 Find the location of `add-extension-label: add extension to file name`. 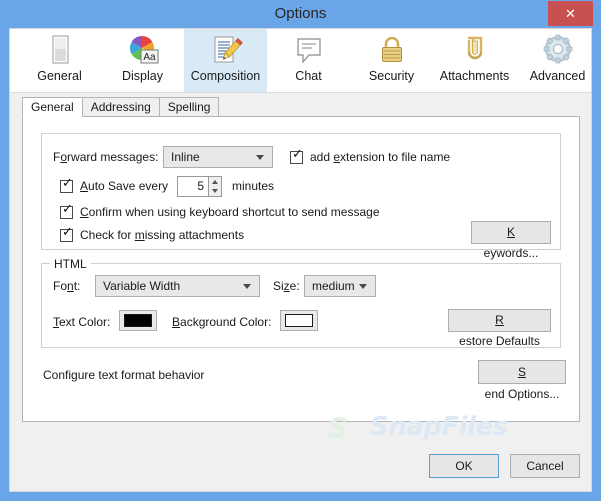

add-extension-label: add extension to file name is located at coordinates (380, 157).